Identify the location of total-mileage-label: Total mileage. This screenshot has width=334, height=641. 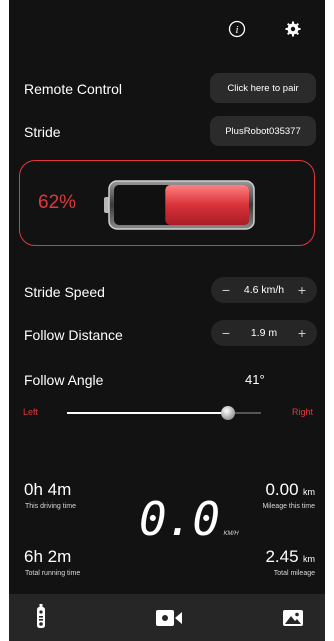
(294, 573).